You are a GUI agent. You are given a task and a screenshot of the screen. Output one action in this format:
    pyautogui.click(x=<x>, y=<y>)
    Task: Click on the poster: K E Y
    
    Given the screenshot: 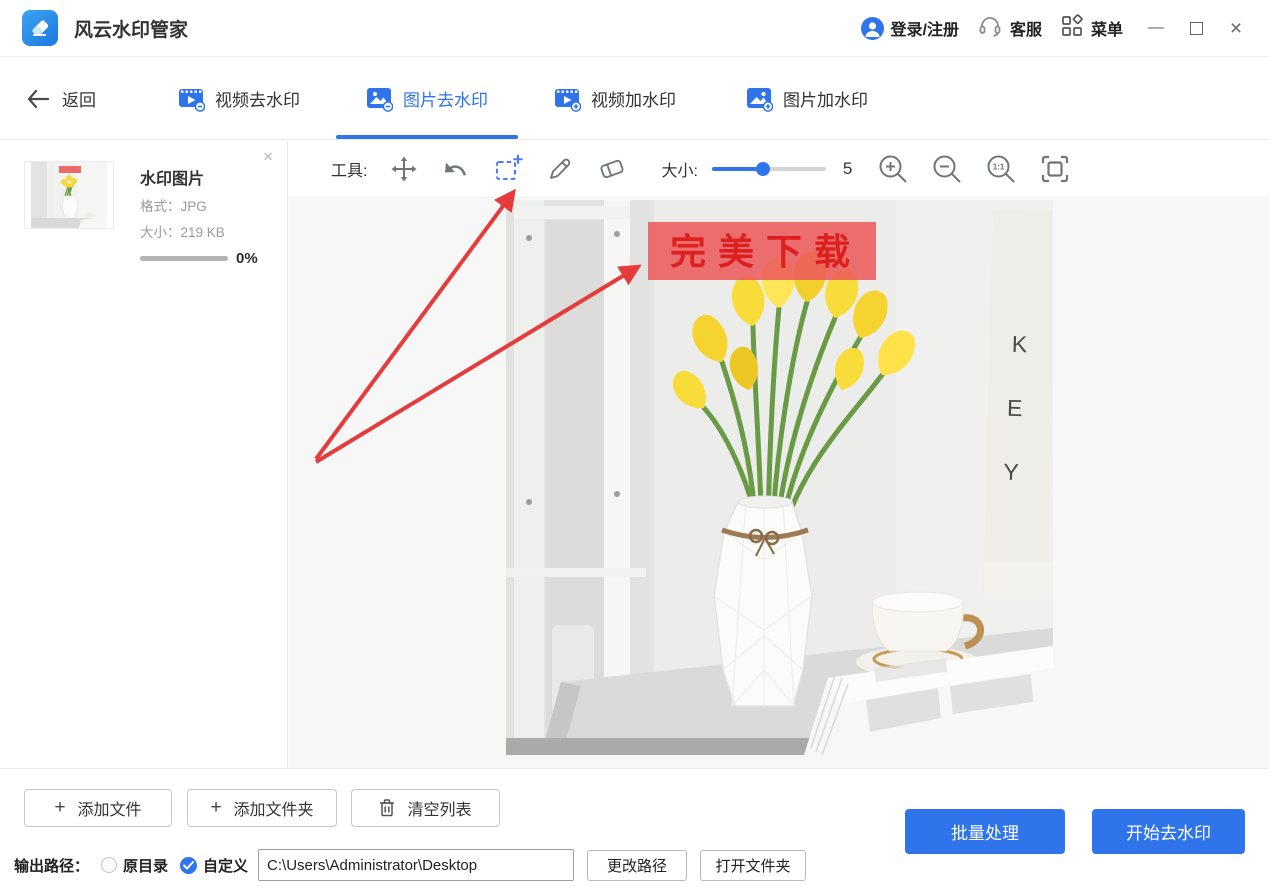 What is the action you would take?
    pyautogui.click(x=1017, y=401)
    